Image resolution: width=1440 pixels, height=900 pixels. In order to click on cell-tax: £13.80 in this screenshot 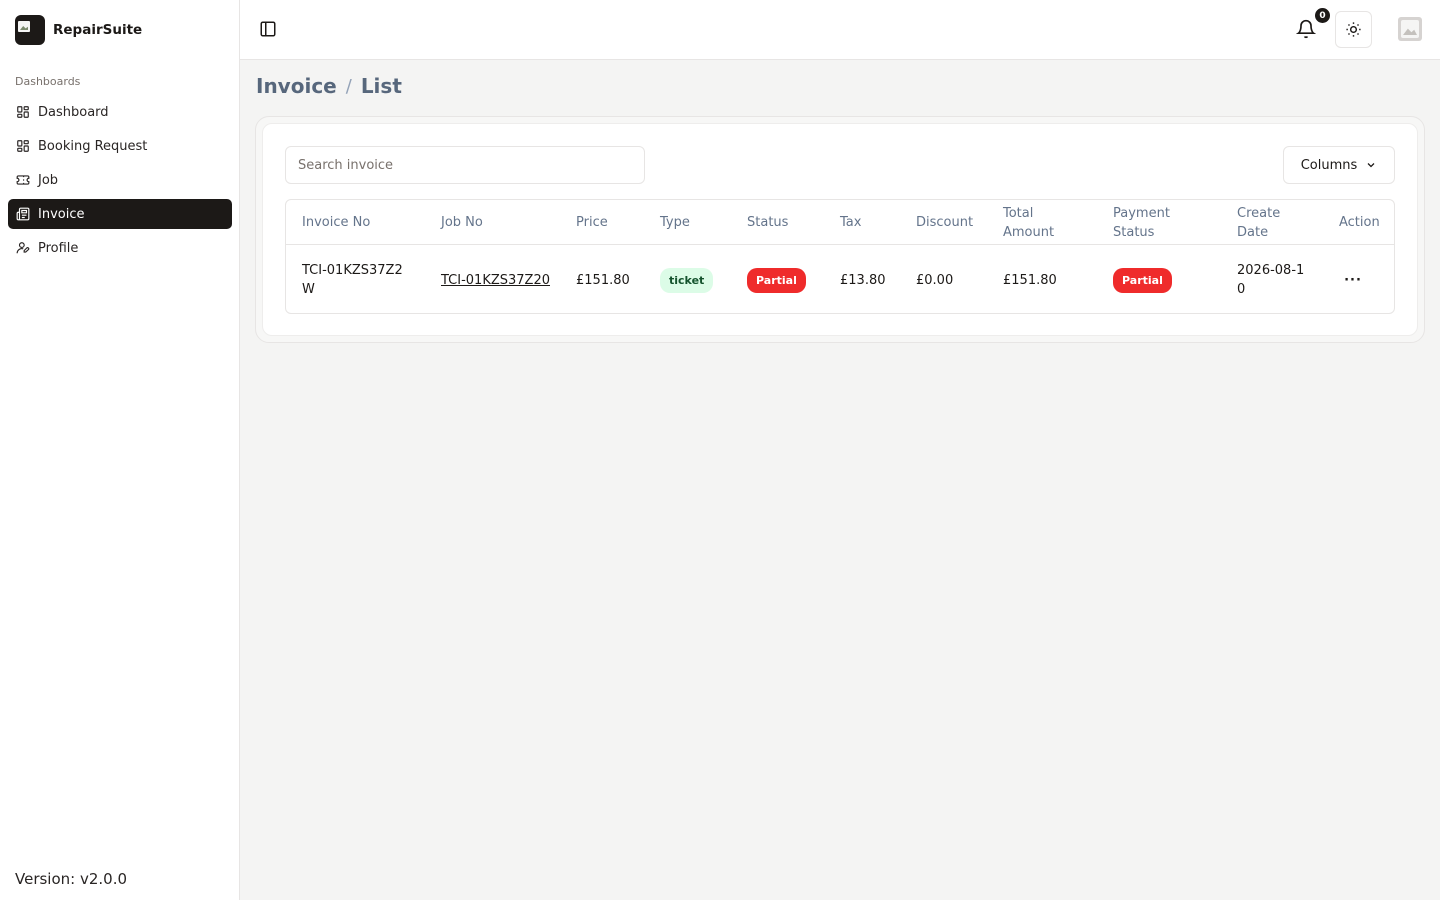, I will do `click(863, 280)`.